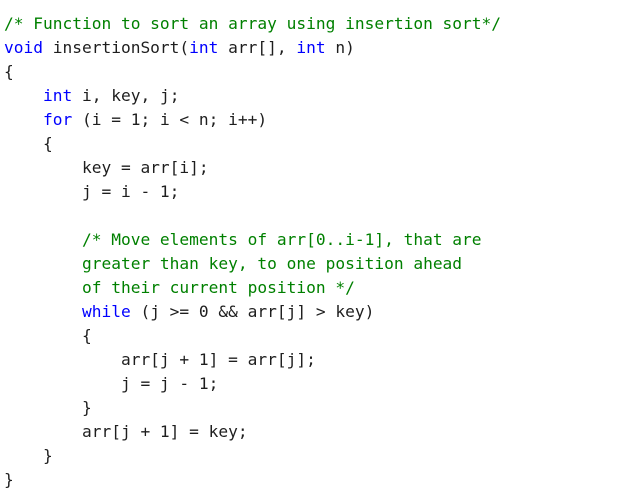 The image size is (630, 496). I want to click on code-token: n), so click(340, 47).